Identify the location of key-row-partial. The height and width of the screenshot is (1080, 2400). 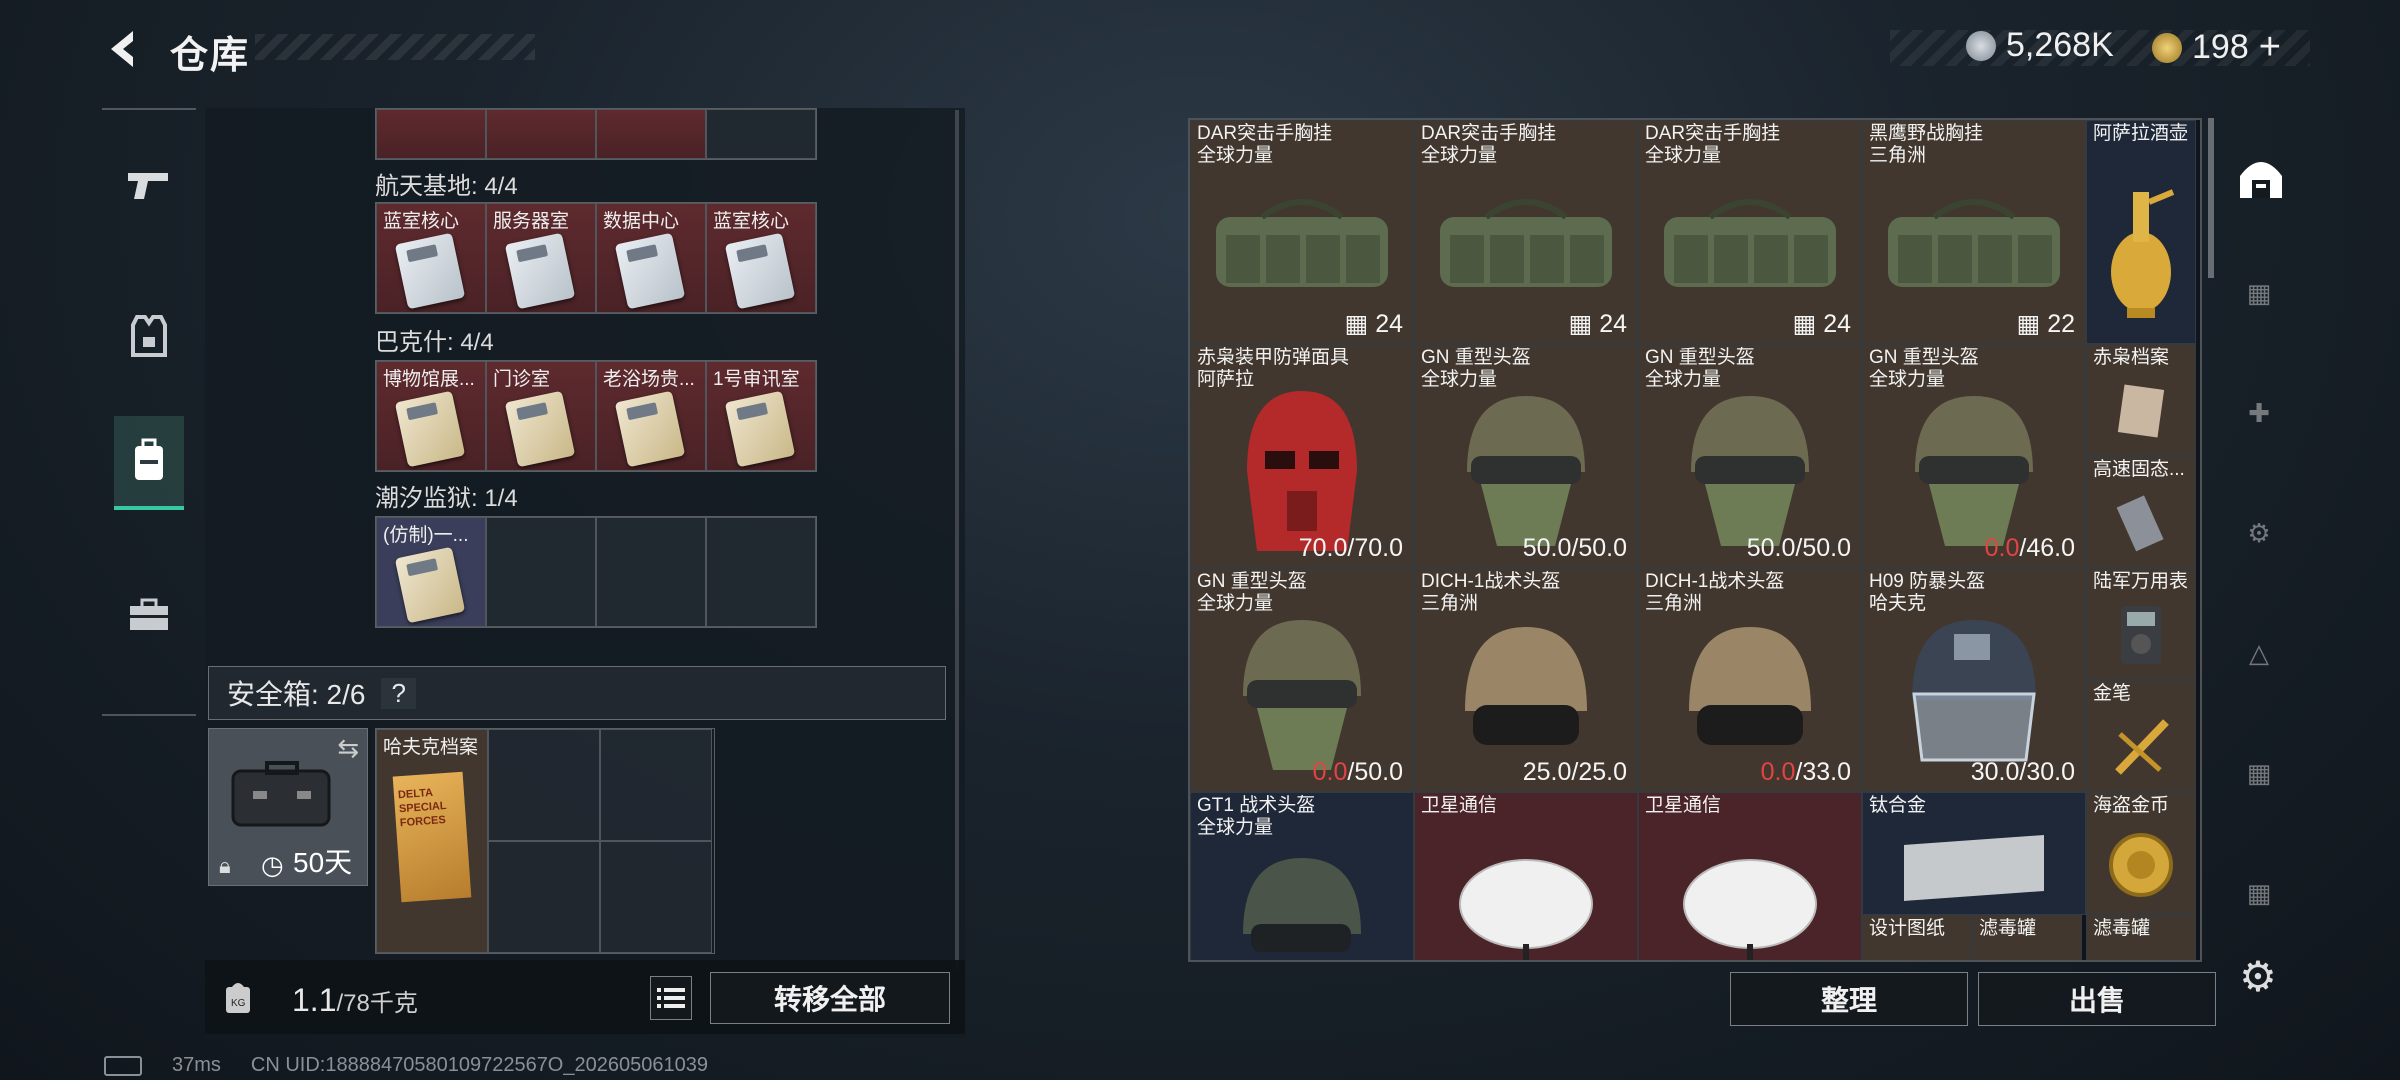
(596, 134).